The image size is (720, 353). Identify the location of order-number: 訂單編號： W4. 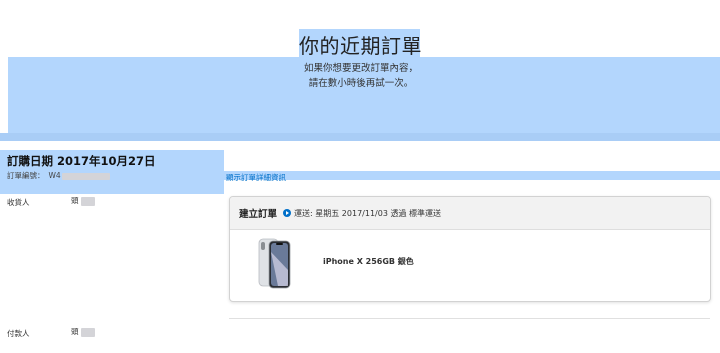
(58, 175).